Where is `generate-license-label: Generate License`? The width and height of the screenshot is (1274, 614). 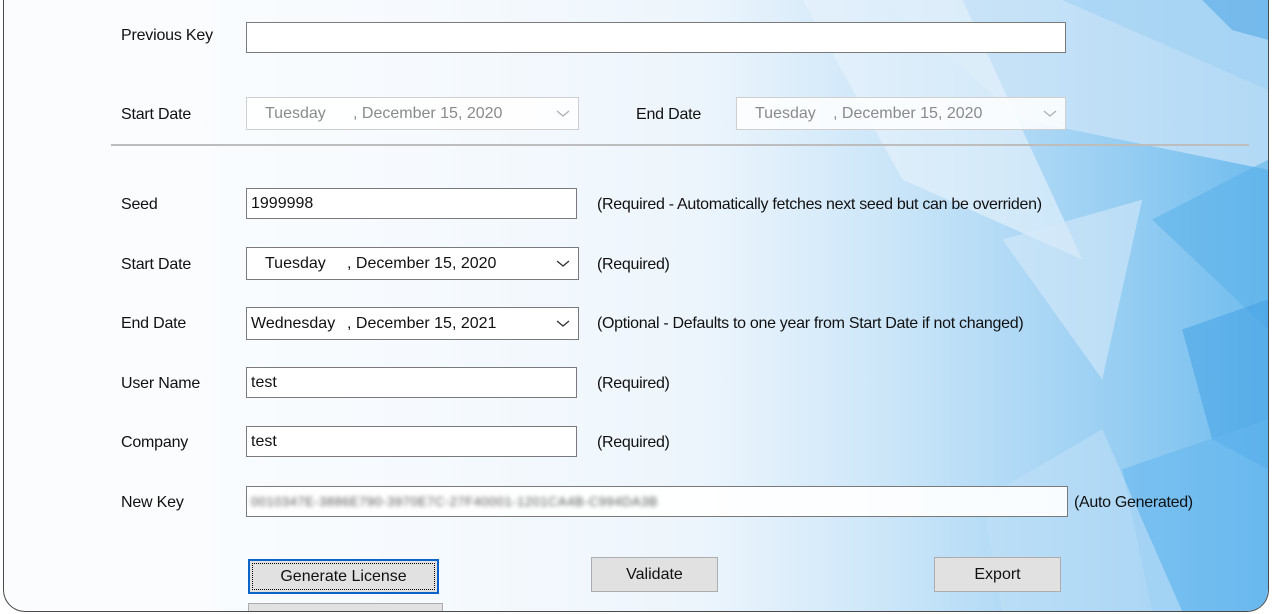 generate-license-label: Generate License is located at coordinates (343, 576).